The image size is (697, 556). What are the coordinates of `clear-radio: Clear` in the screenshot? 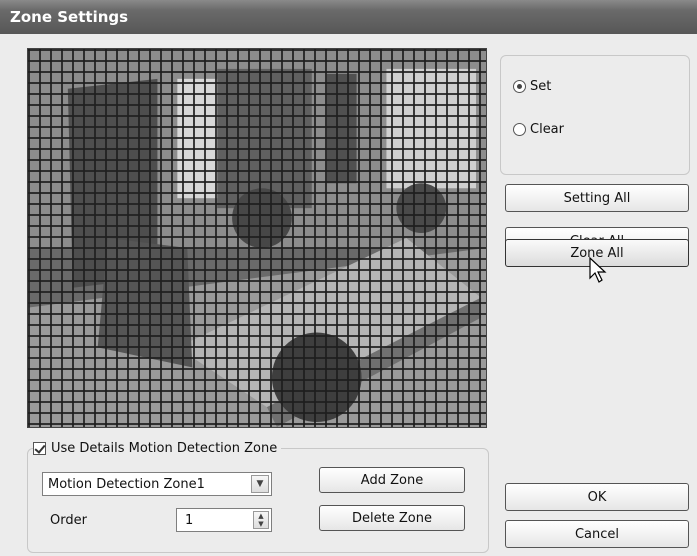 It's located at (538, 129).